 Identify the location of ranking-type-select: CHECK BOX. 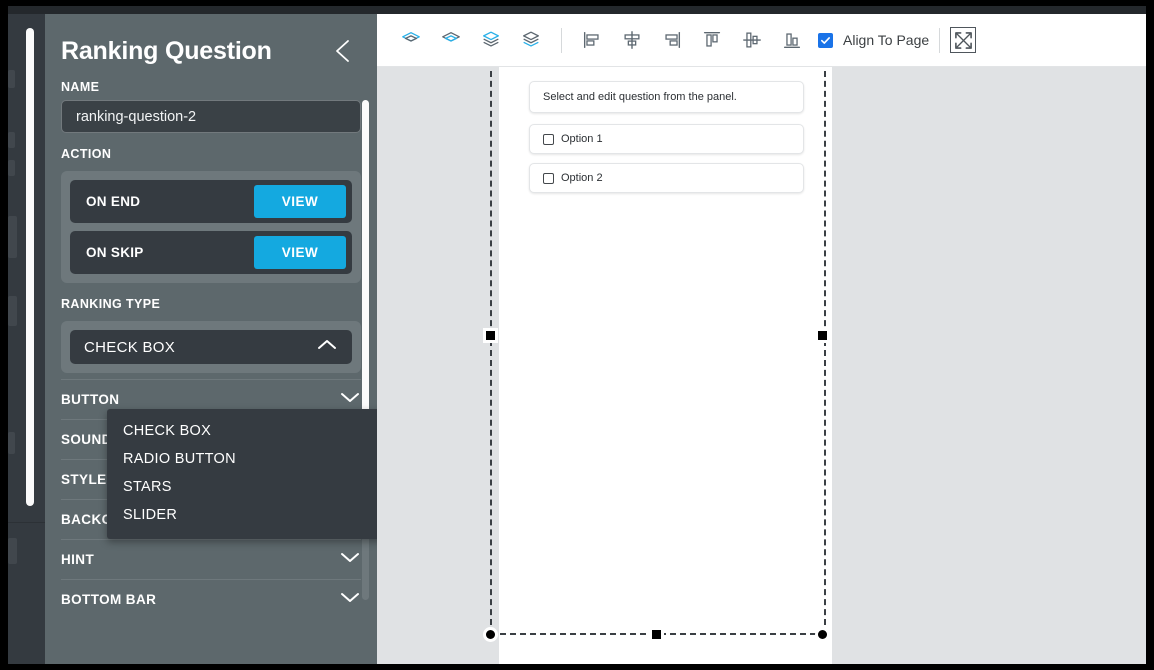
(211, 347).